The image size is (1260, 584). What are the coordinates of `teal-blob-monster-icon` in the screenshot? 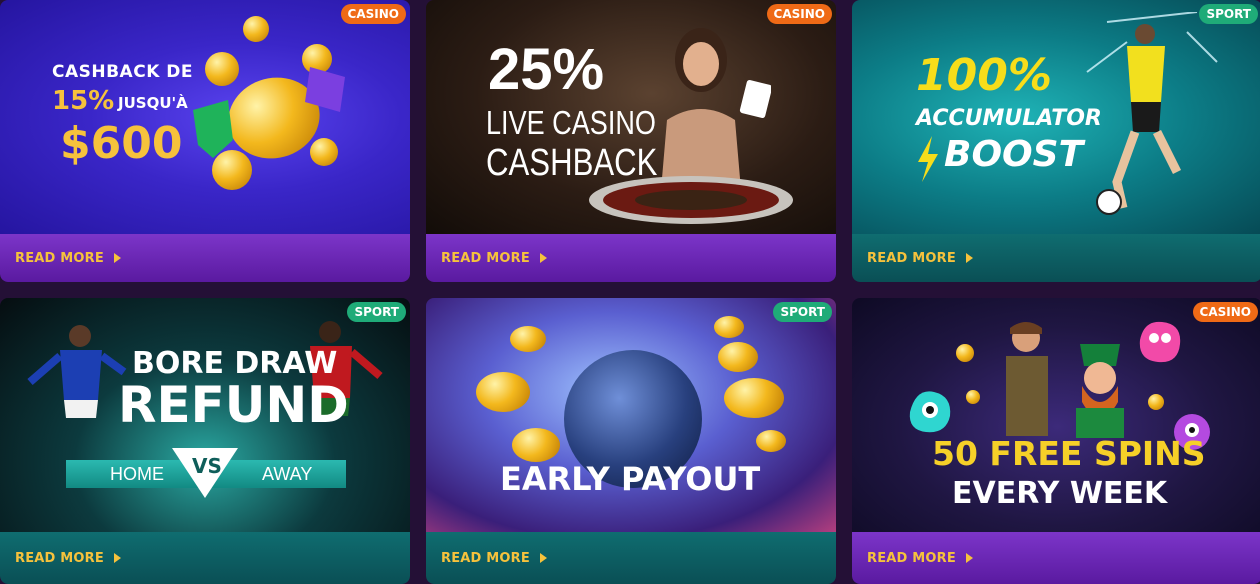 It's located at (930, 412).